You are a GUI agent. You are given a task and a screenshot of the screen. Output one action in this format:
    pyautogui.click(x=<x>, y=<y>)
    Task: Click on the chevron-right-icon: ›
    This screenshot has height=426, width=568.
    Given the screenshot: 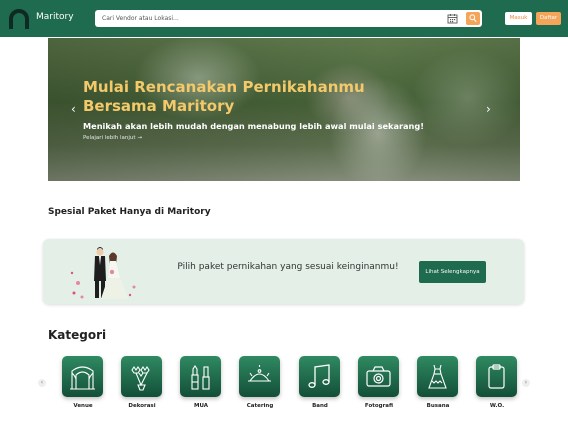 What is the action you would take?
    pyautogui.click(x=491, y=109)
    